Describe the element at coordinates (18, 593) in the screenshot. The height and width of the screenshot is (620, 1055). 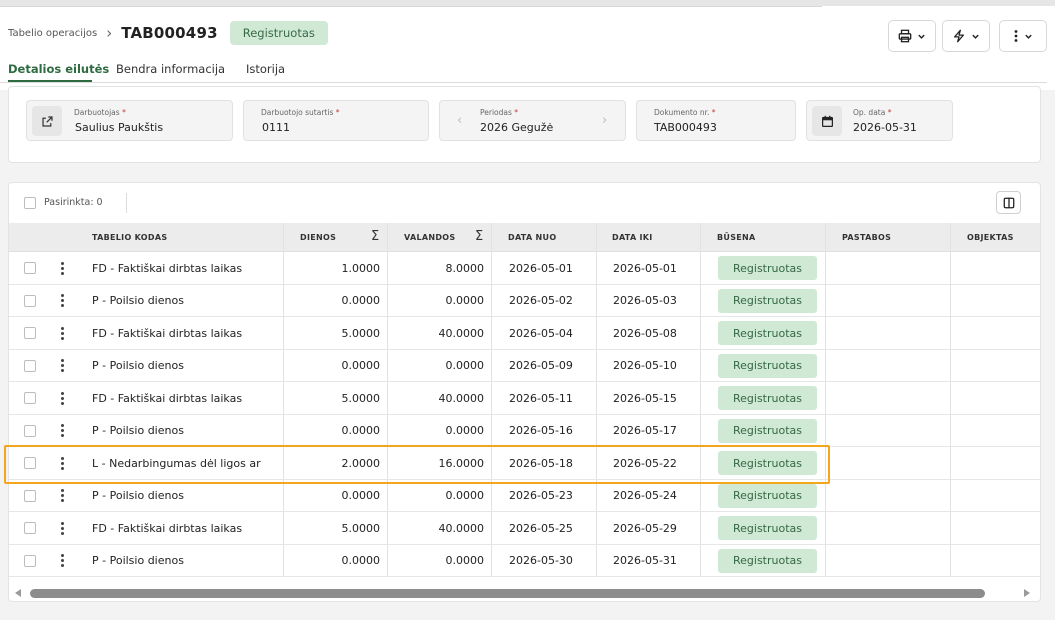
I see `scroll-left-icon` at that location.